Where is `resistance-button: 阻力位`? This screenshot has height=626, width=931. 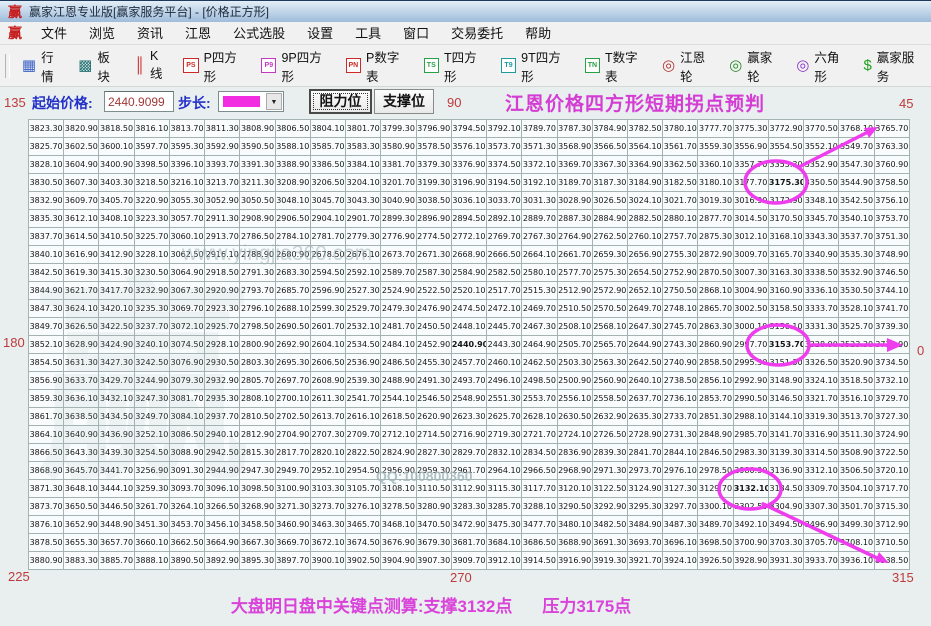
resistance-button: 阻力位 is located at coordinates (340, 101).